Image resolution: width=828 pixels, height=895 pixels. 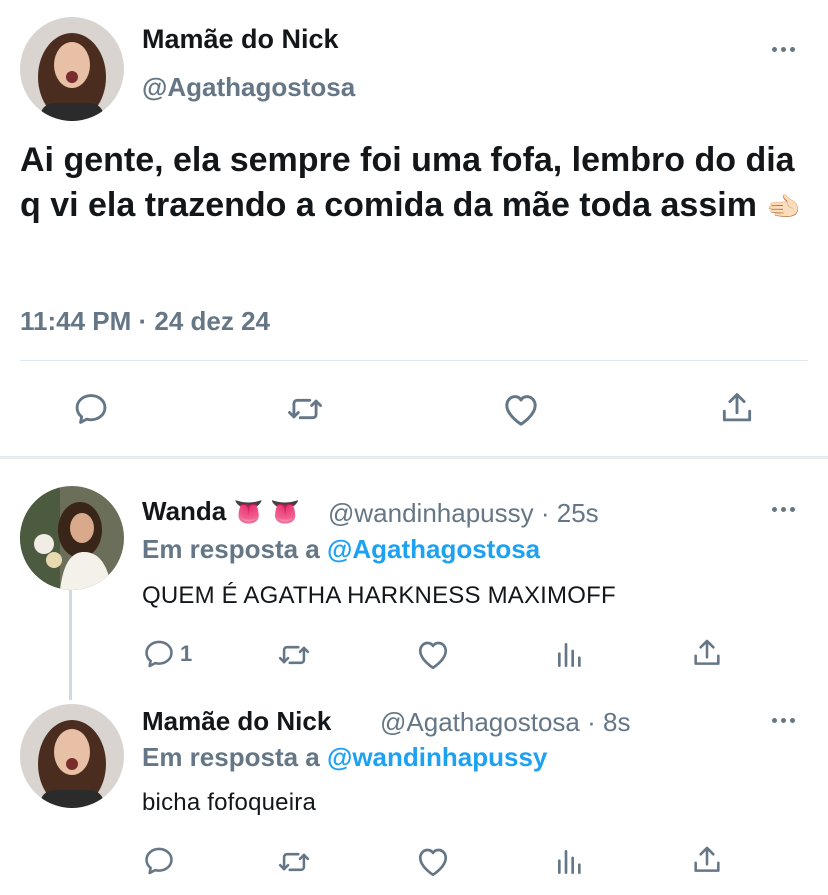 I want to click on author-handle: @Agathagostosa, so click(x=248, y=87).